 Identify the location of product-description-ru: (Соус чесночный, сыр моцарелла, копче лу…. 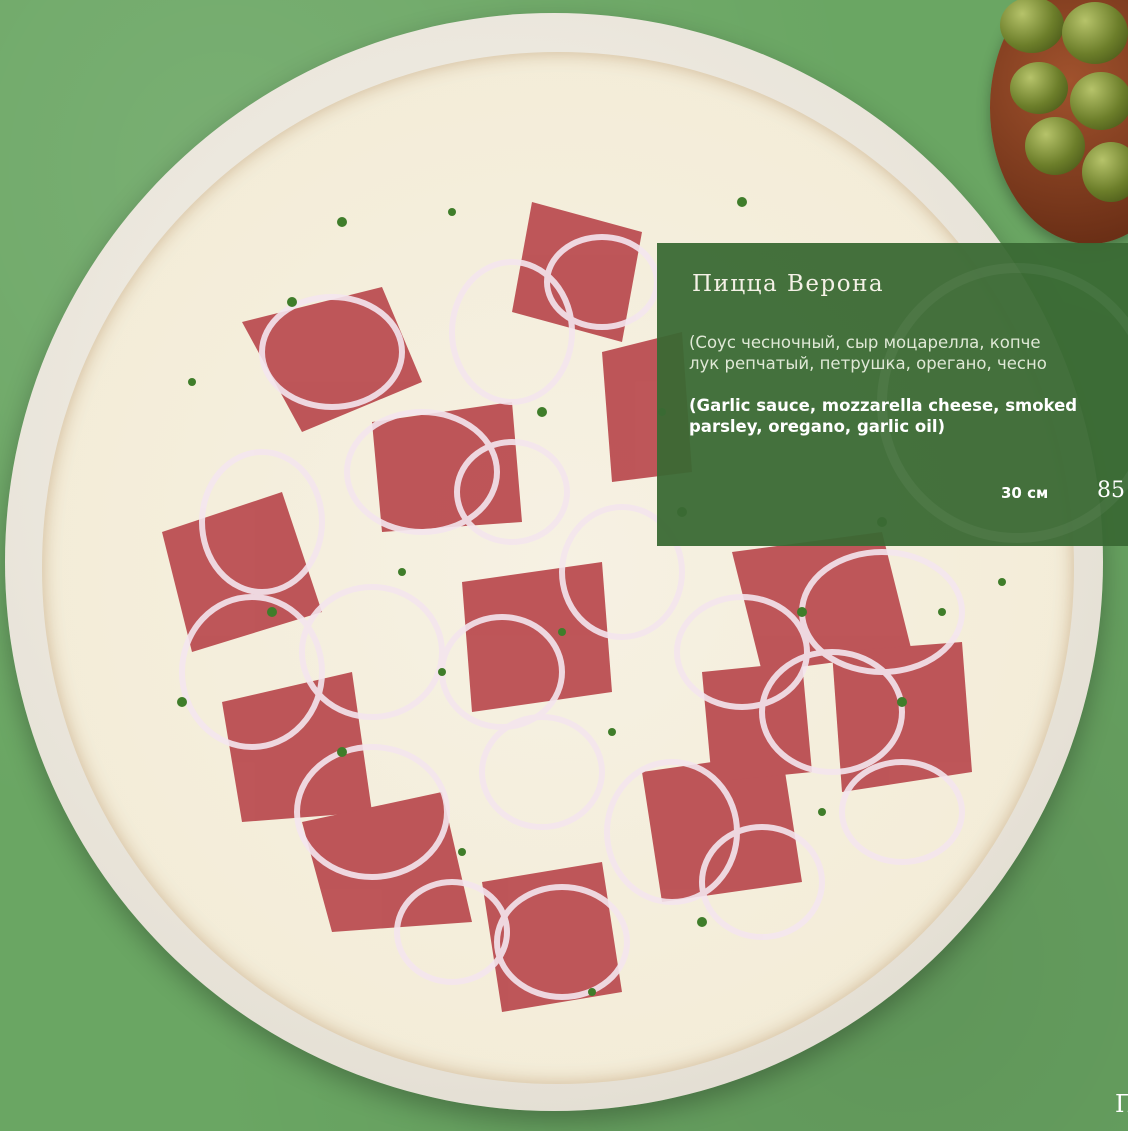
(868, 353).